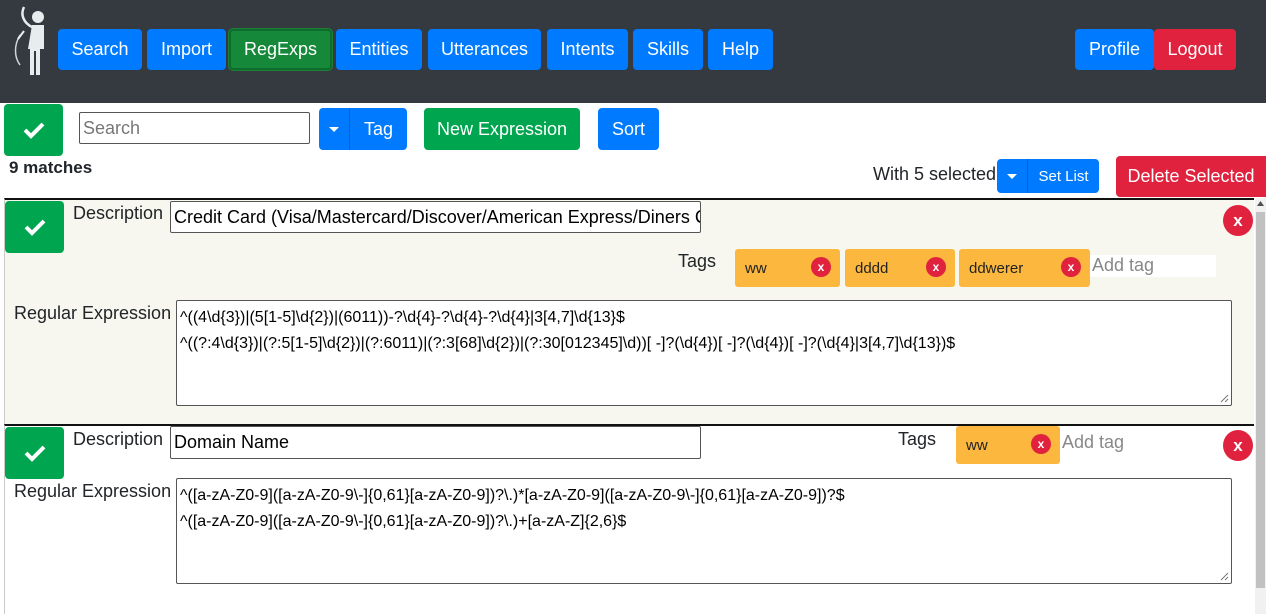  What do you see at coordinates (51, 167) in the screenshot?
I see `match-count: 9 matches` at bounding box center [51, 167].